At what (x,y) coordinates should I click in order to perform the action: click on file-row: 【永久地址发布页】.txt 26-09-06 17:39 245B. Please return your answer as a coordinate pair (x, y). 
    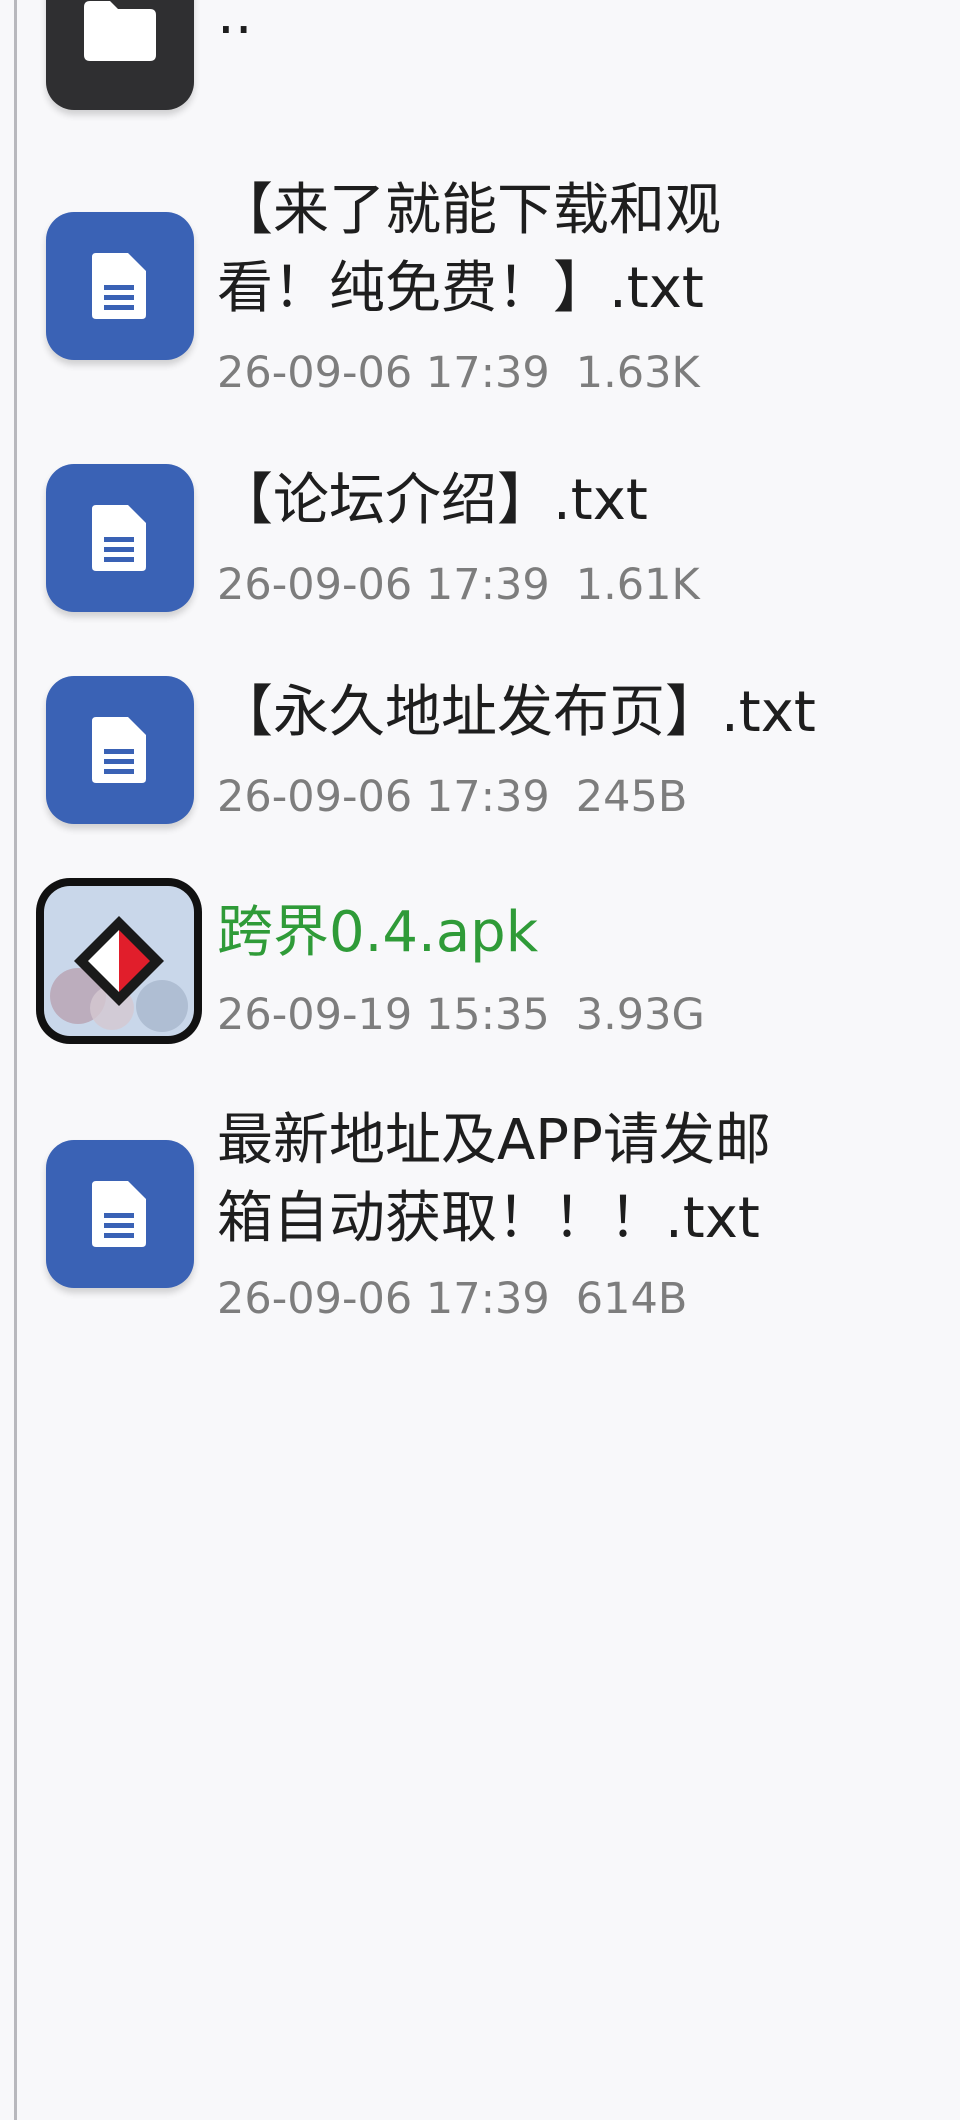
    Looking at the image, I should click on (480, 751).